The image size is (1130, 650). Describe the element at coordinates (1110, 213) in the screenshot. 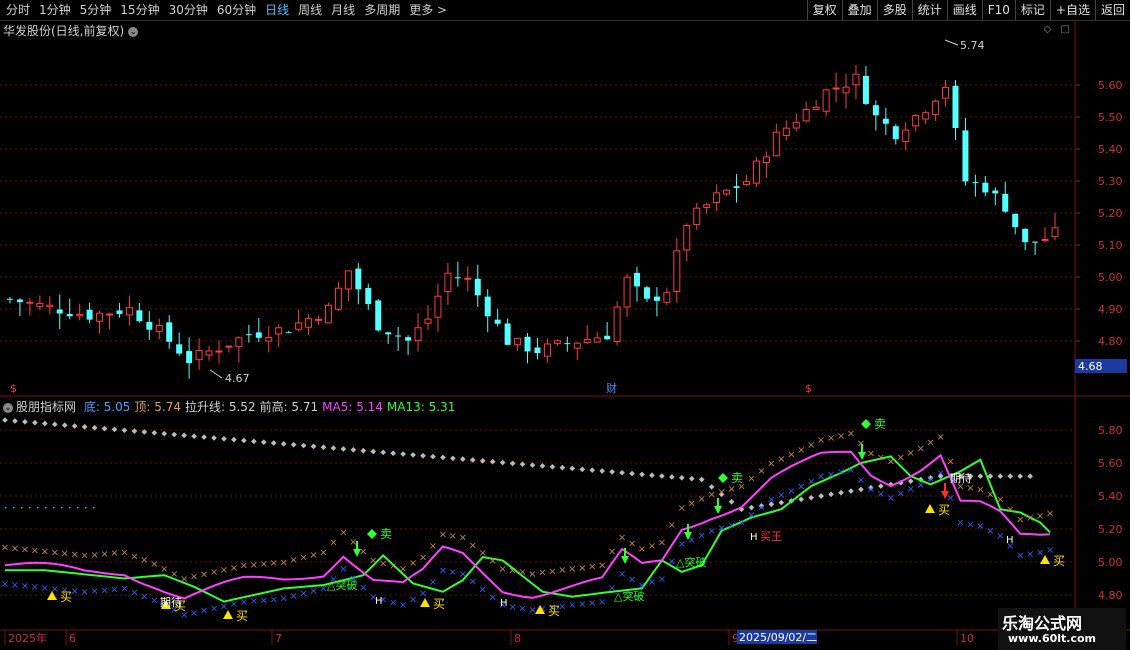

I see `price-tick-label: 5.20` at that location.